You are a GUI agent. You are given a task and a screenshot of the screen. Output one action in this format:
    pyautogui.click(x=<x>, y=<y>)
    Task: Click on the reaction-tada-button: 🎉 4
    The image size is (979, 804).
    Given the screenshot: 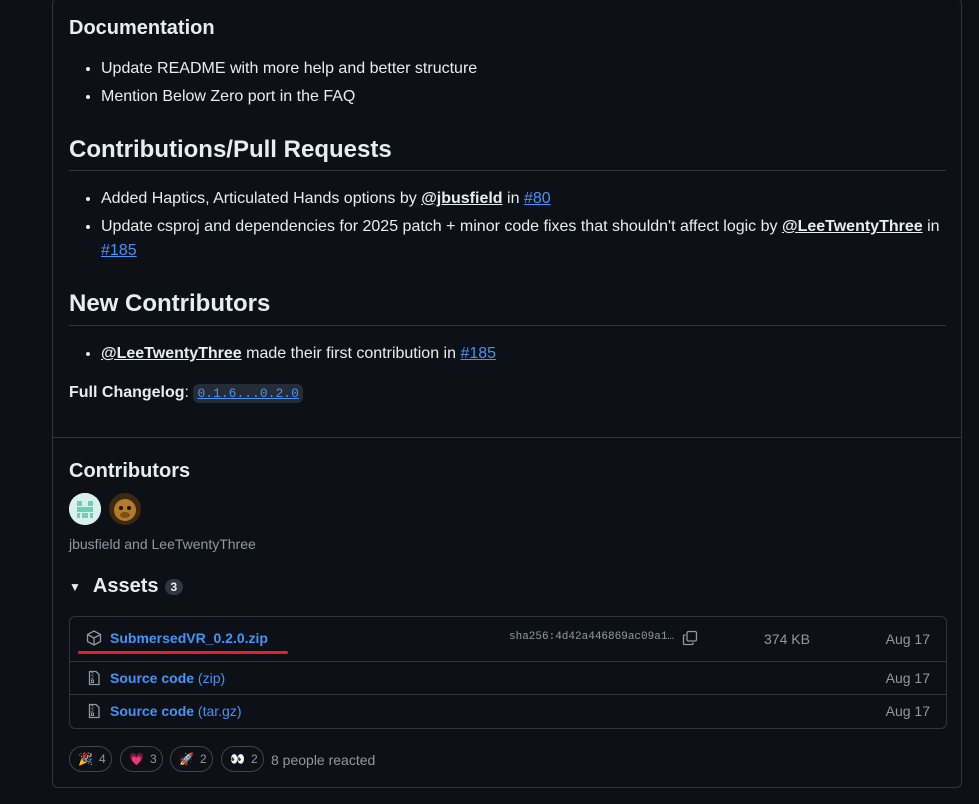 What is the action you would take?
    pyautogui.click(x=90, y=759)
    